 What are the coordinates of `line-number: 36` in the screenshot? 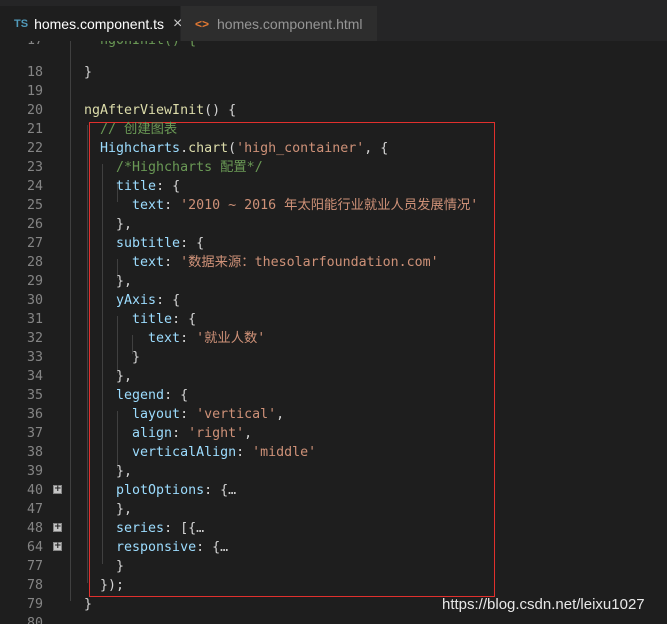 It's located at (34, 414).